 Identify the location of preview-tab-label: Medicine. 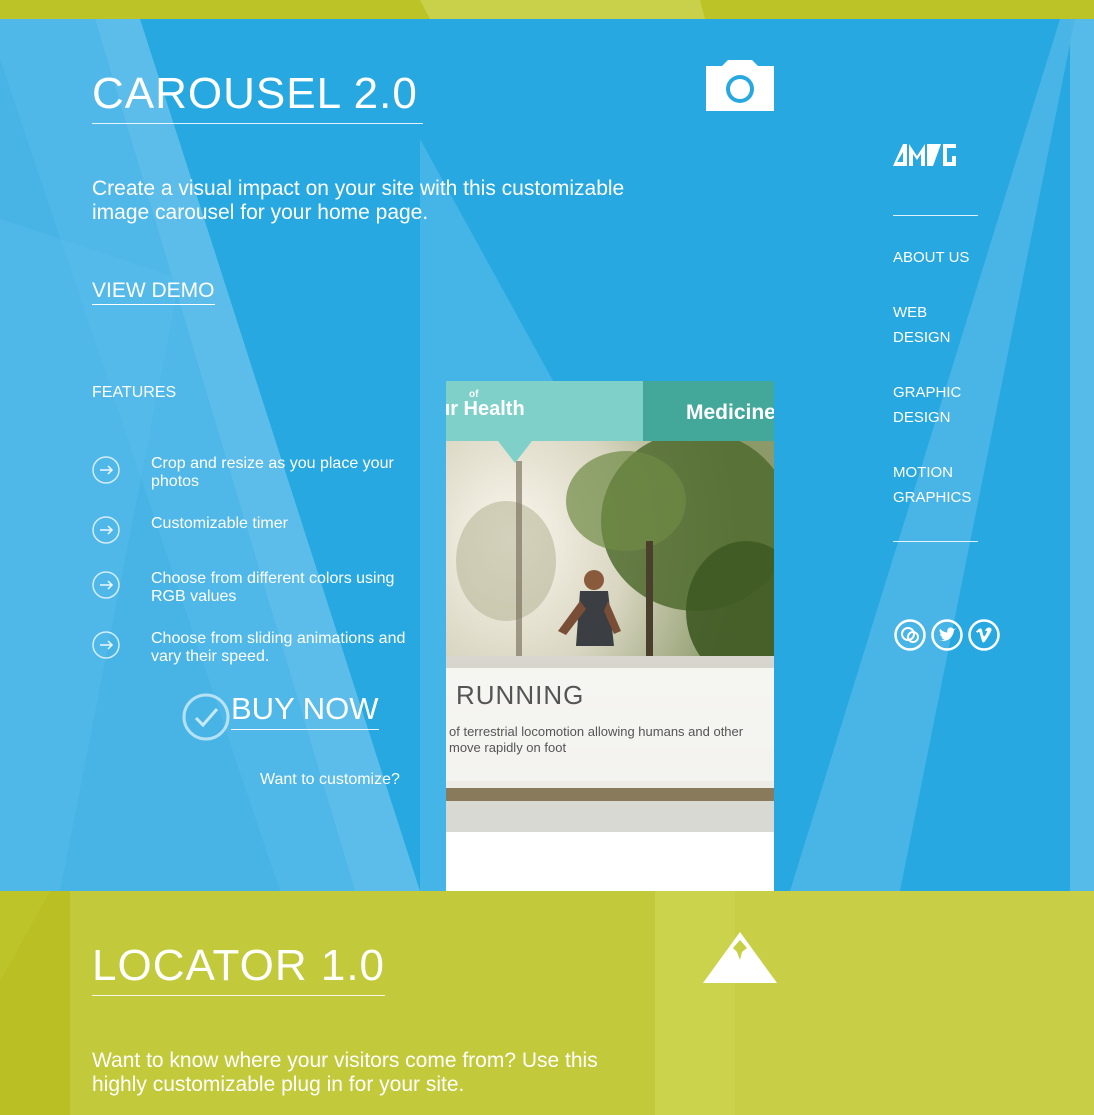
(730, 412).